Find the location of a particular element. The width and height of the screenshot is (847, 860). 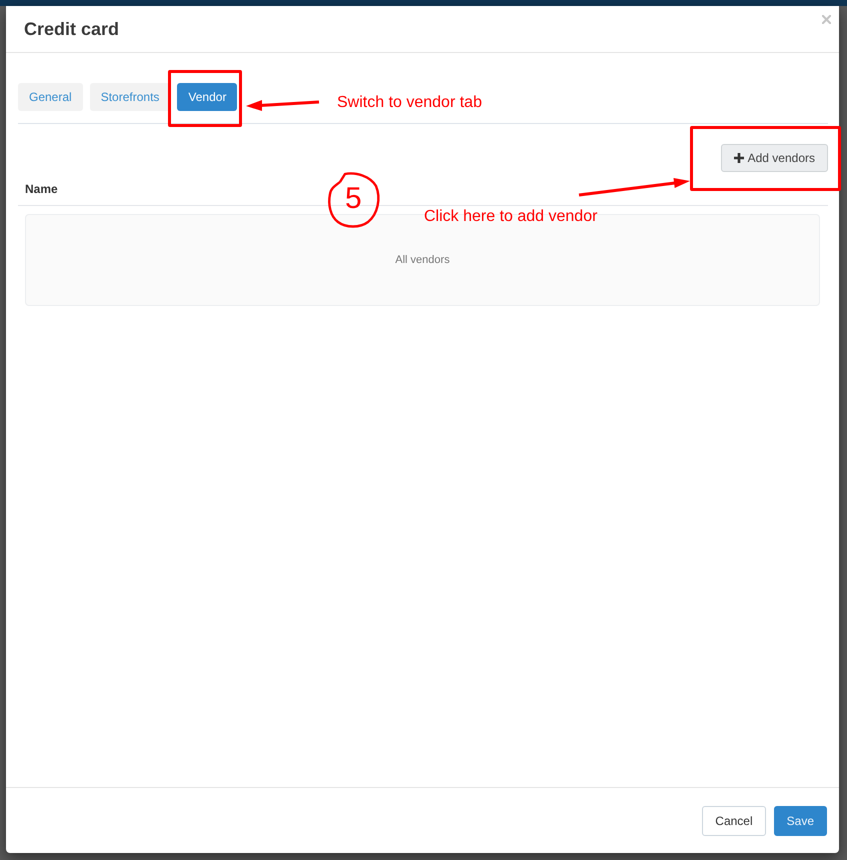

dialog-title: Credit card is located at coordinates (72, 29).